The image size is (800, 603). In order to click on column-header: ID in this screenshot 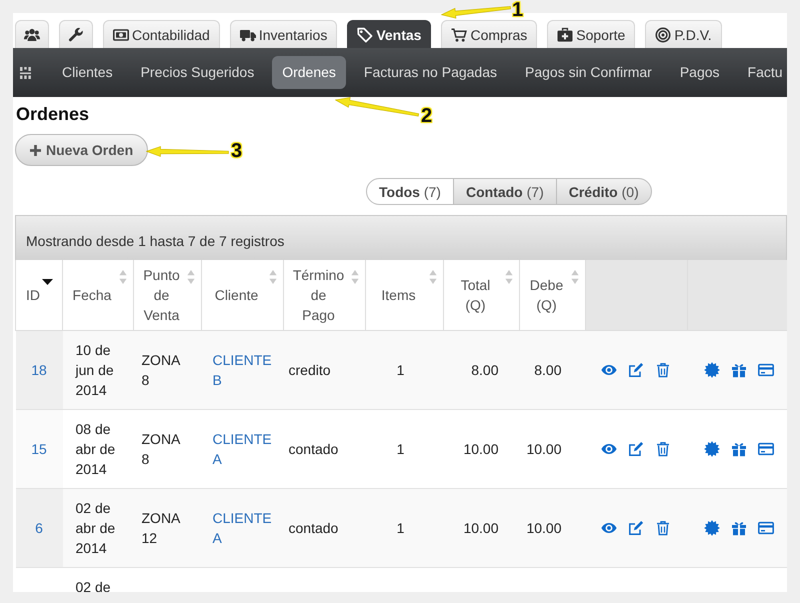, I will do `click(39, 295)`.